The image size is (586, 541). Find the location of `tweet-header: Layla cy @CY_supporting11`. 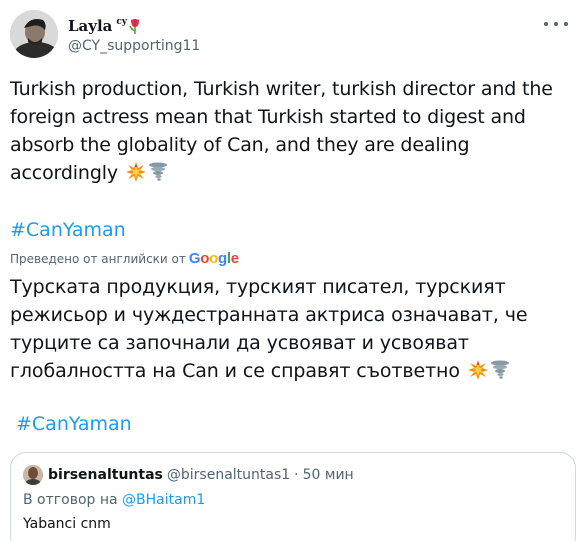

tweet-header: Layla cy @CY_supporting11 is located at coordinates (105, 34).